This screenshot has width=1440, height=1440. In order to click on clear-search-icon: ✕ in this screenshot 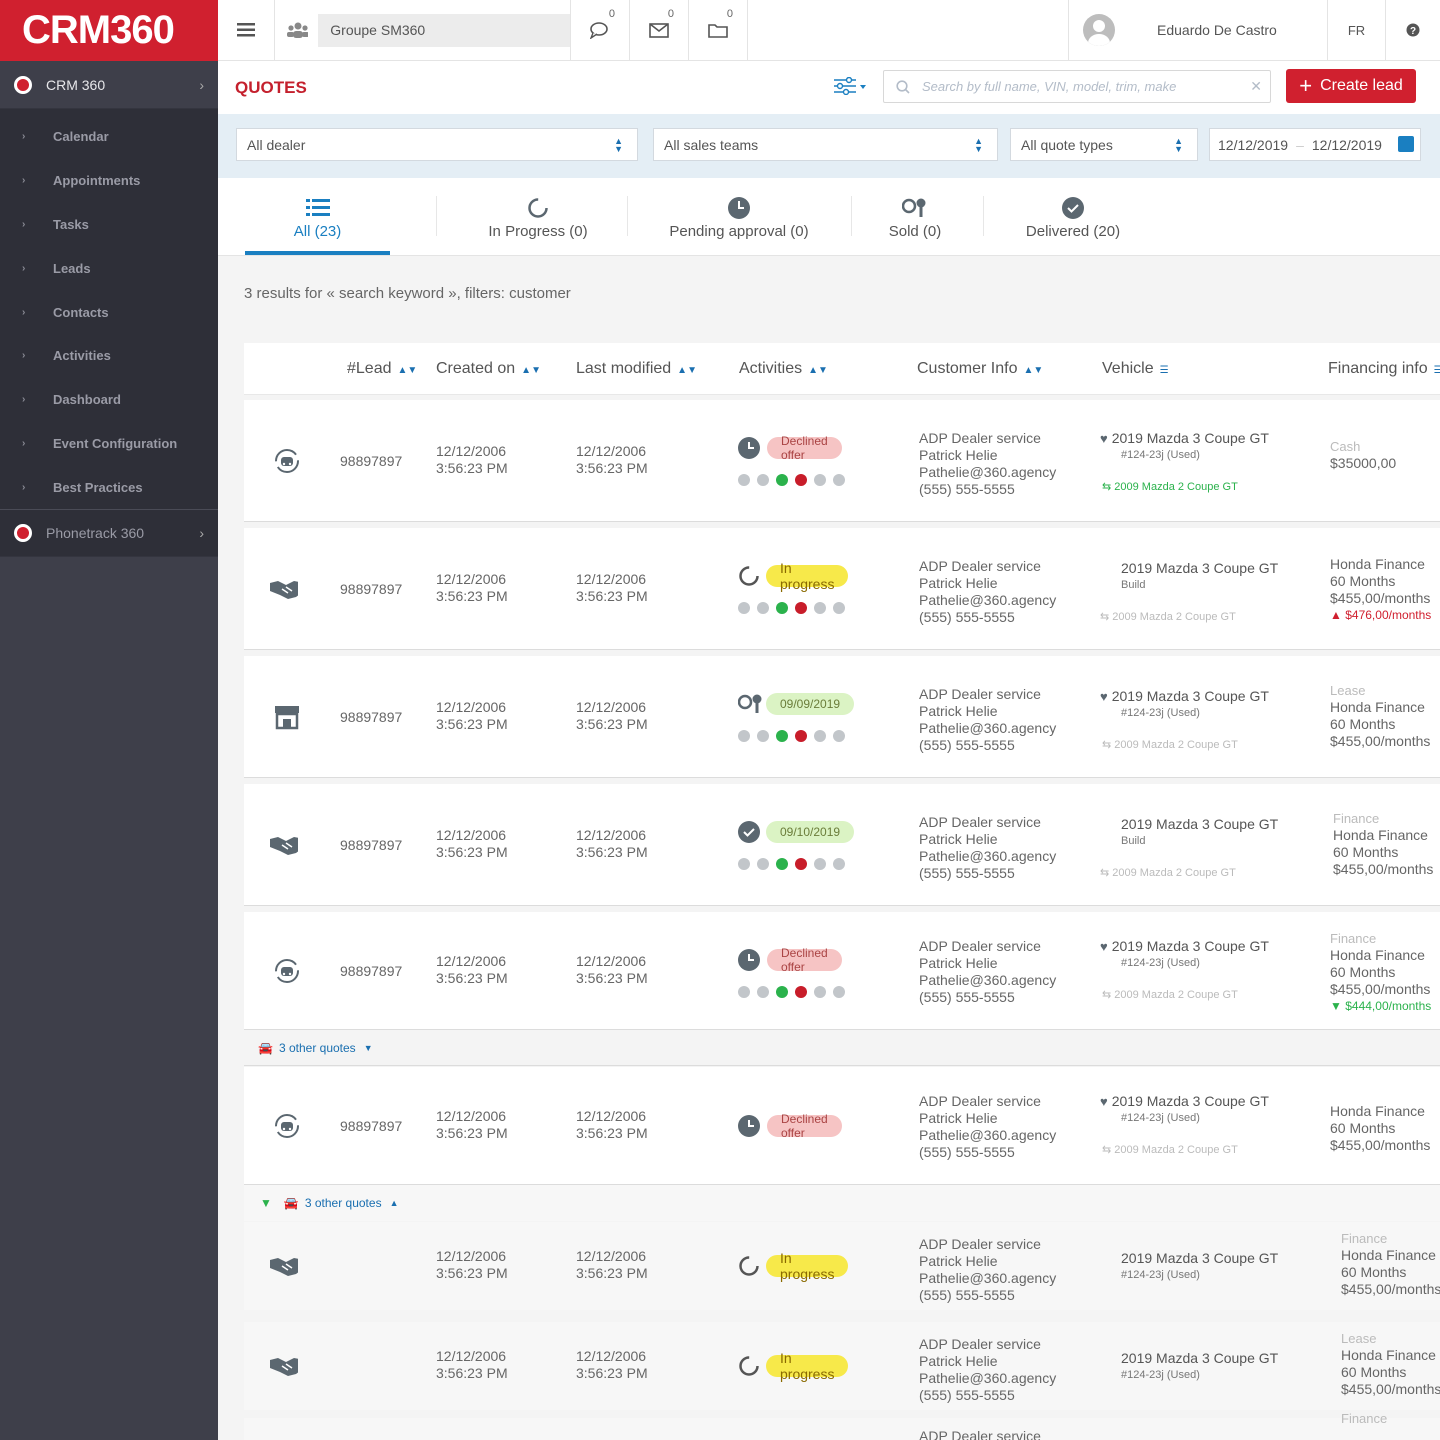, I will do `click(1256, 86)`.